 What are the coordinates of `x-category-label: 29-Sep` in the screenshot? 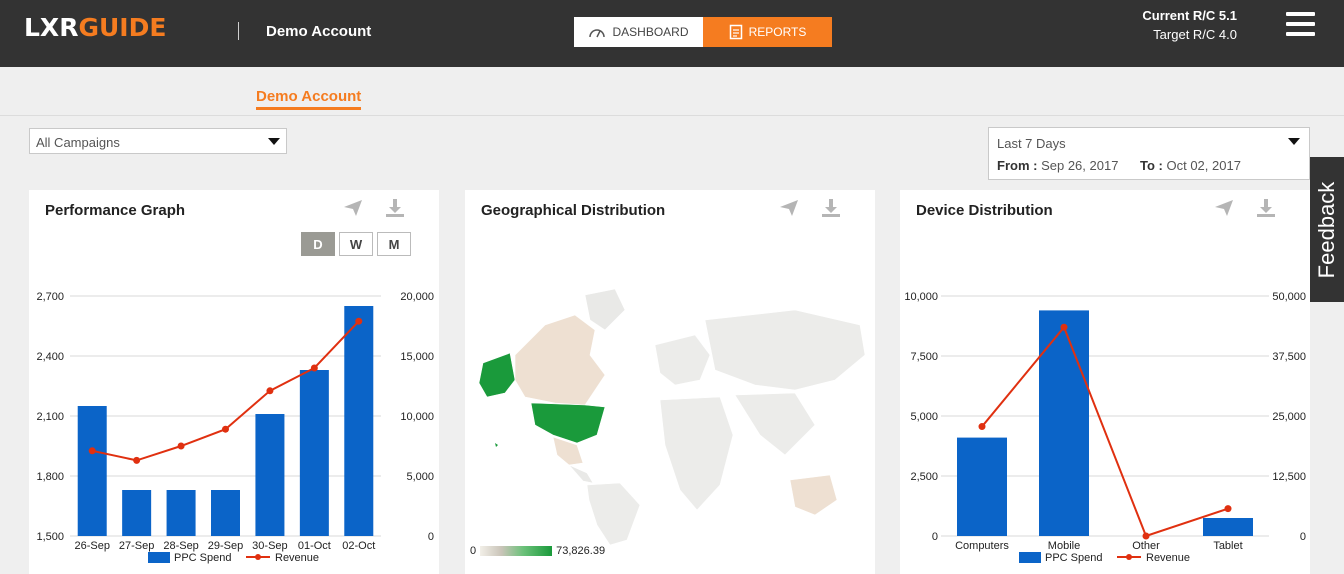 It's located at (225, 546).